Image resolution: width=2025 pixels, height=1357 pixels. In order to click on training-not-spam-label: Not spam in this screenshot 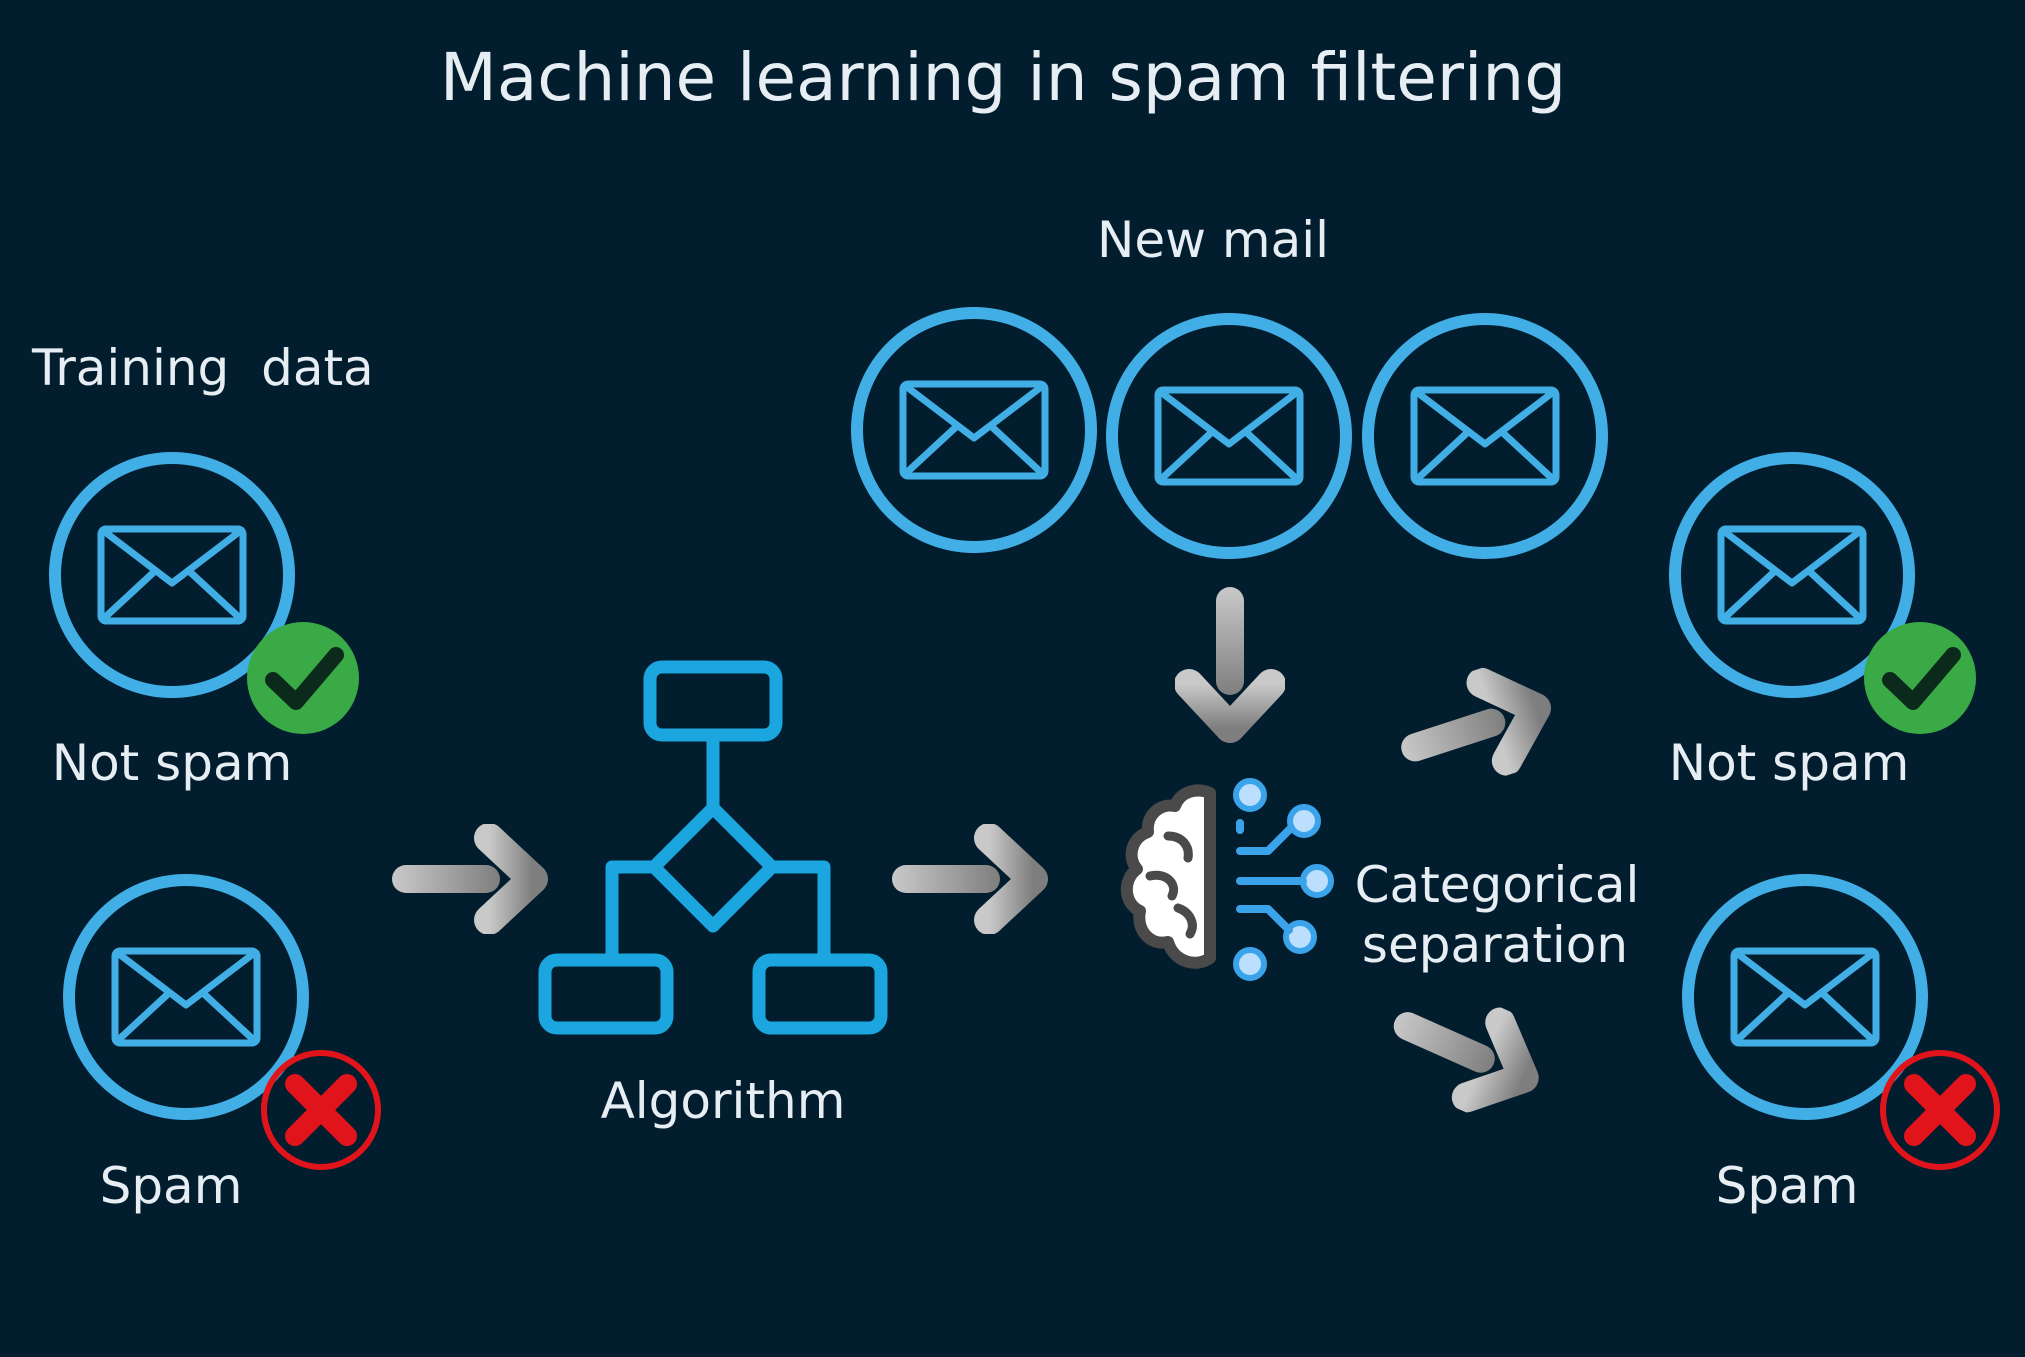, I will do `click(172, 763)`.